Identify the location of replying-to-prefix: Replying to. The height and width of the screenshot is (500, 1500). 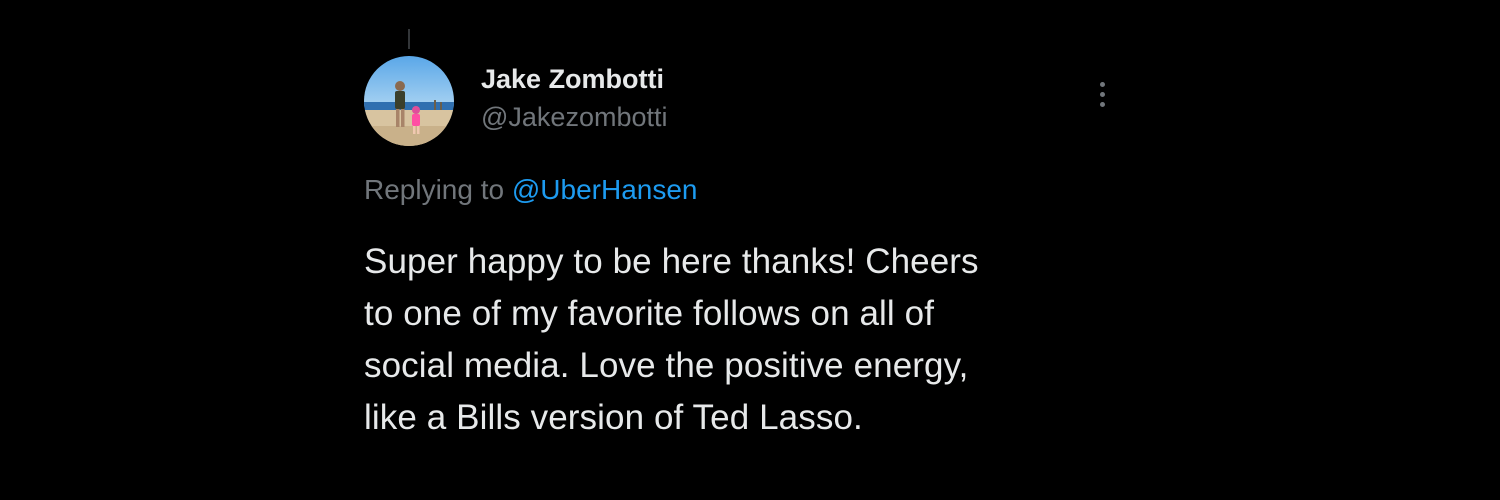
(434, 189).